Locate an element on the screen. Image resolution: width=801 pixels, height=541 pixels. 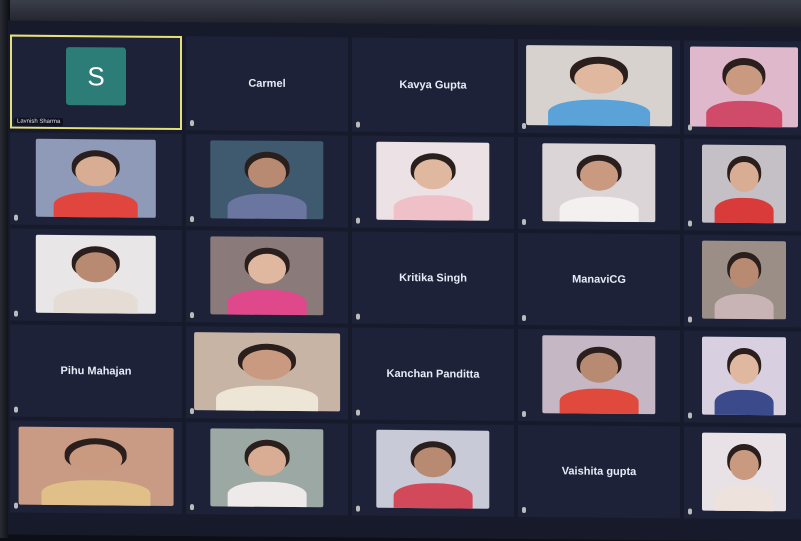
participant-name: Kanchan Panditta is located at coordinates (433, 374).